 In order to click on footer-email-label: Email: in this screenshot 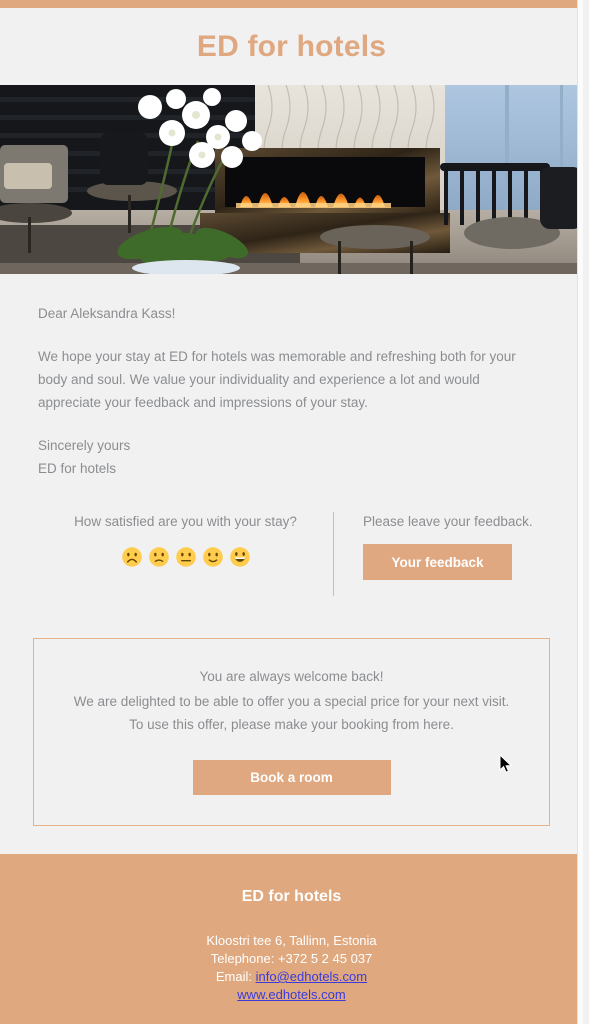, I will do `click(235, 976)`.